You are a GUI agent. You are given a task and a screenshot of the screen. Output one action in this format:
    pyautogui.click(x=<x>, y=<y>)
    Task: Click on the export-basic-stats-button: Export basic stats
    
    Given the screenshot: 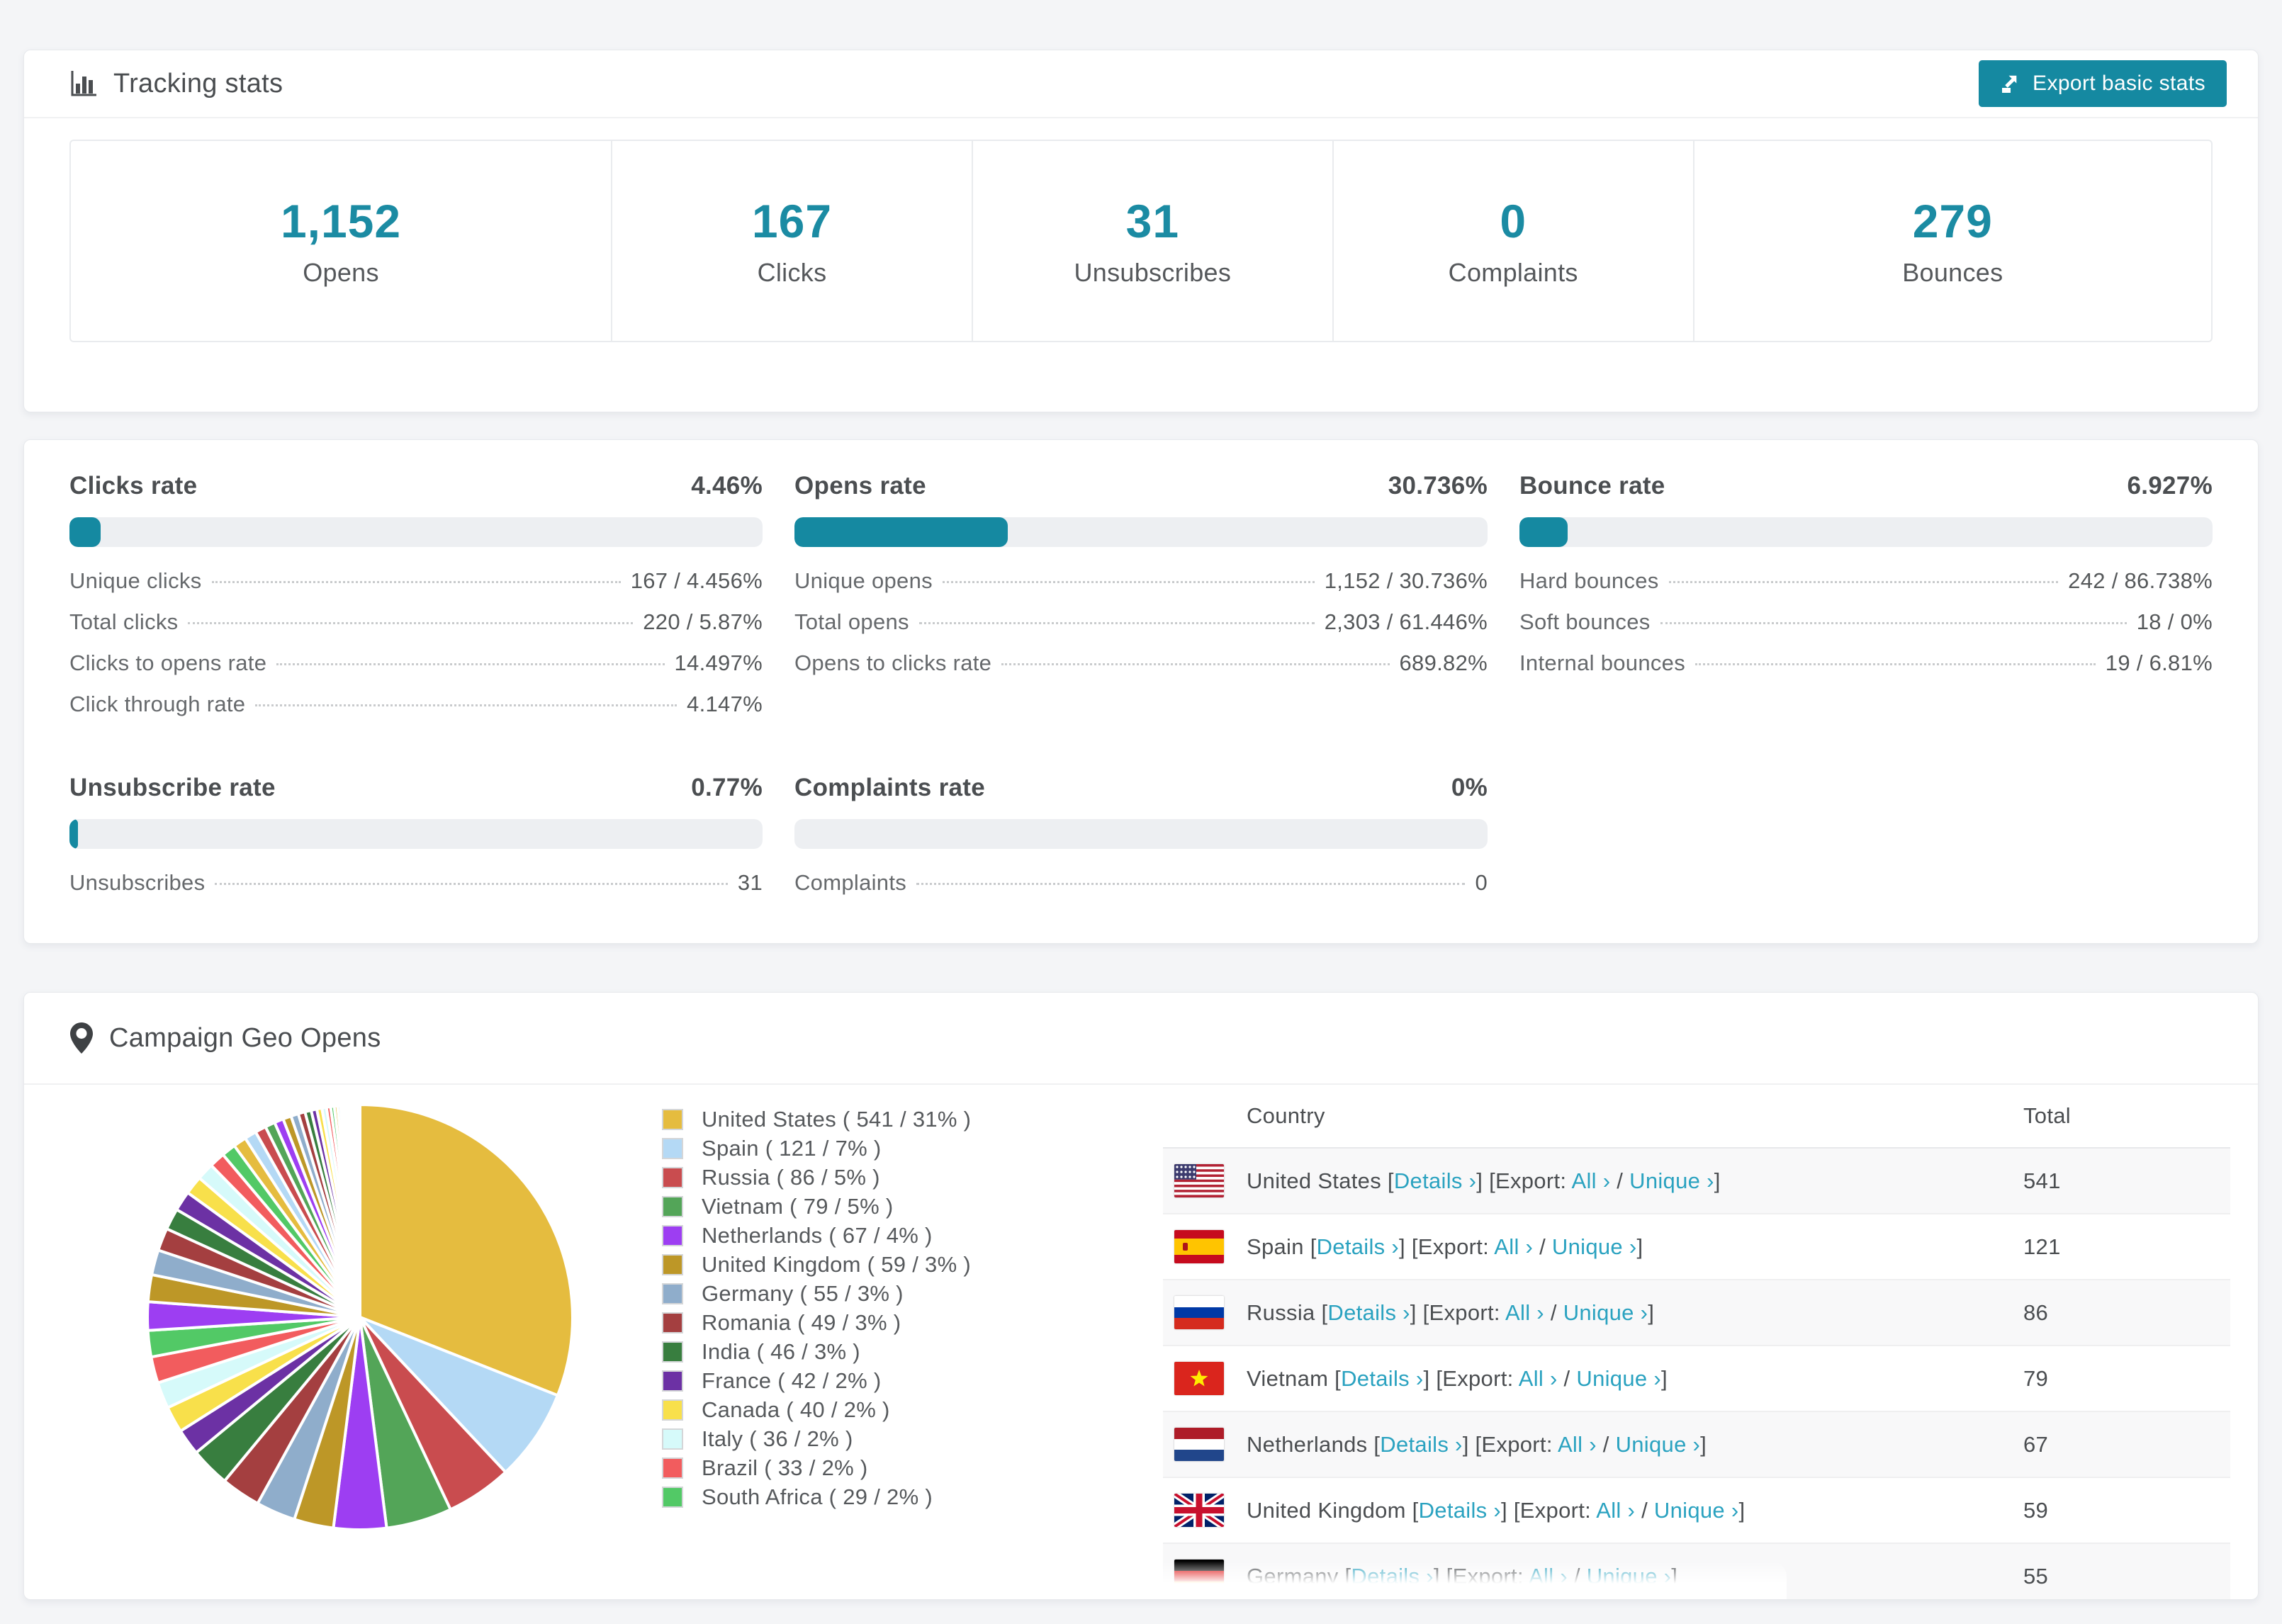 What is the action you would take?
    pyautogui.click(x=2103, y=83)
    